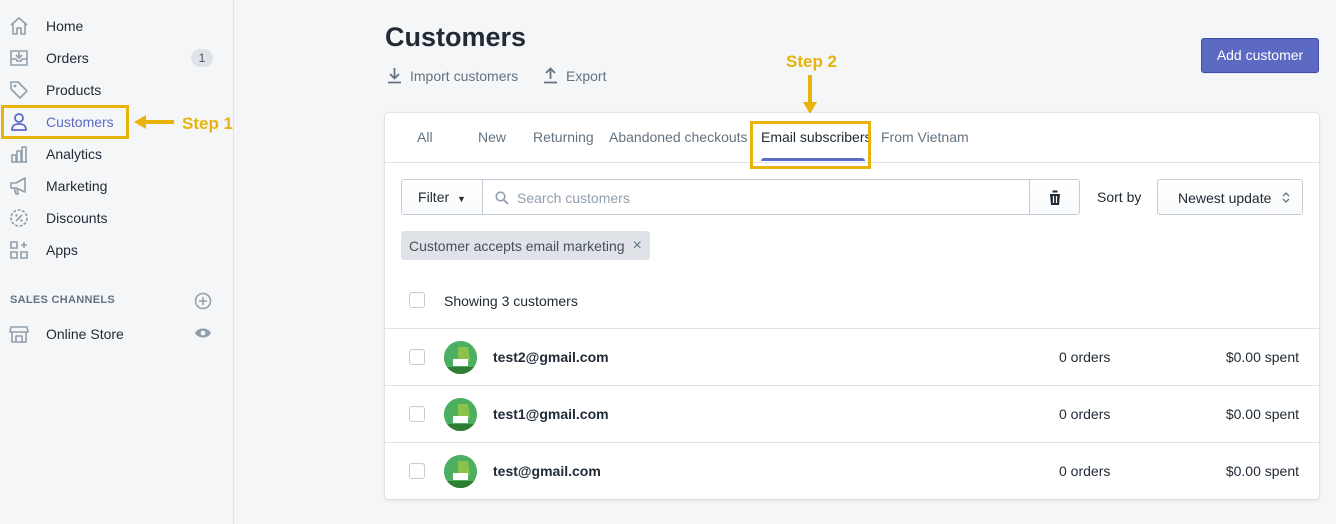 The height and width of the screenshot is (524, 1336). Describe the element at coordinates (19, 250) in the screenshot. I see `apps-icon` at that location.